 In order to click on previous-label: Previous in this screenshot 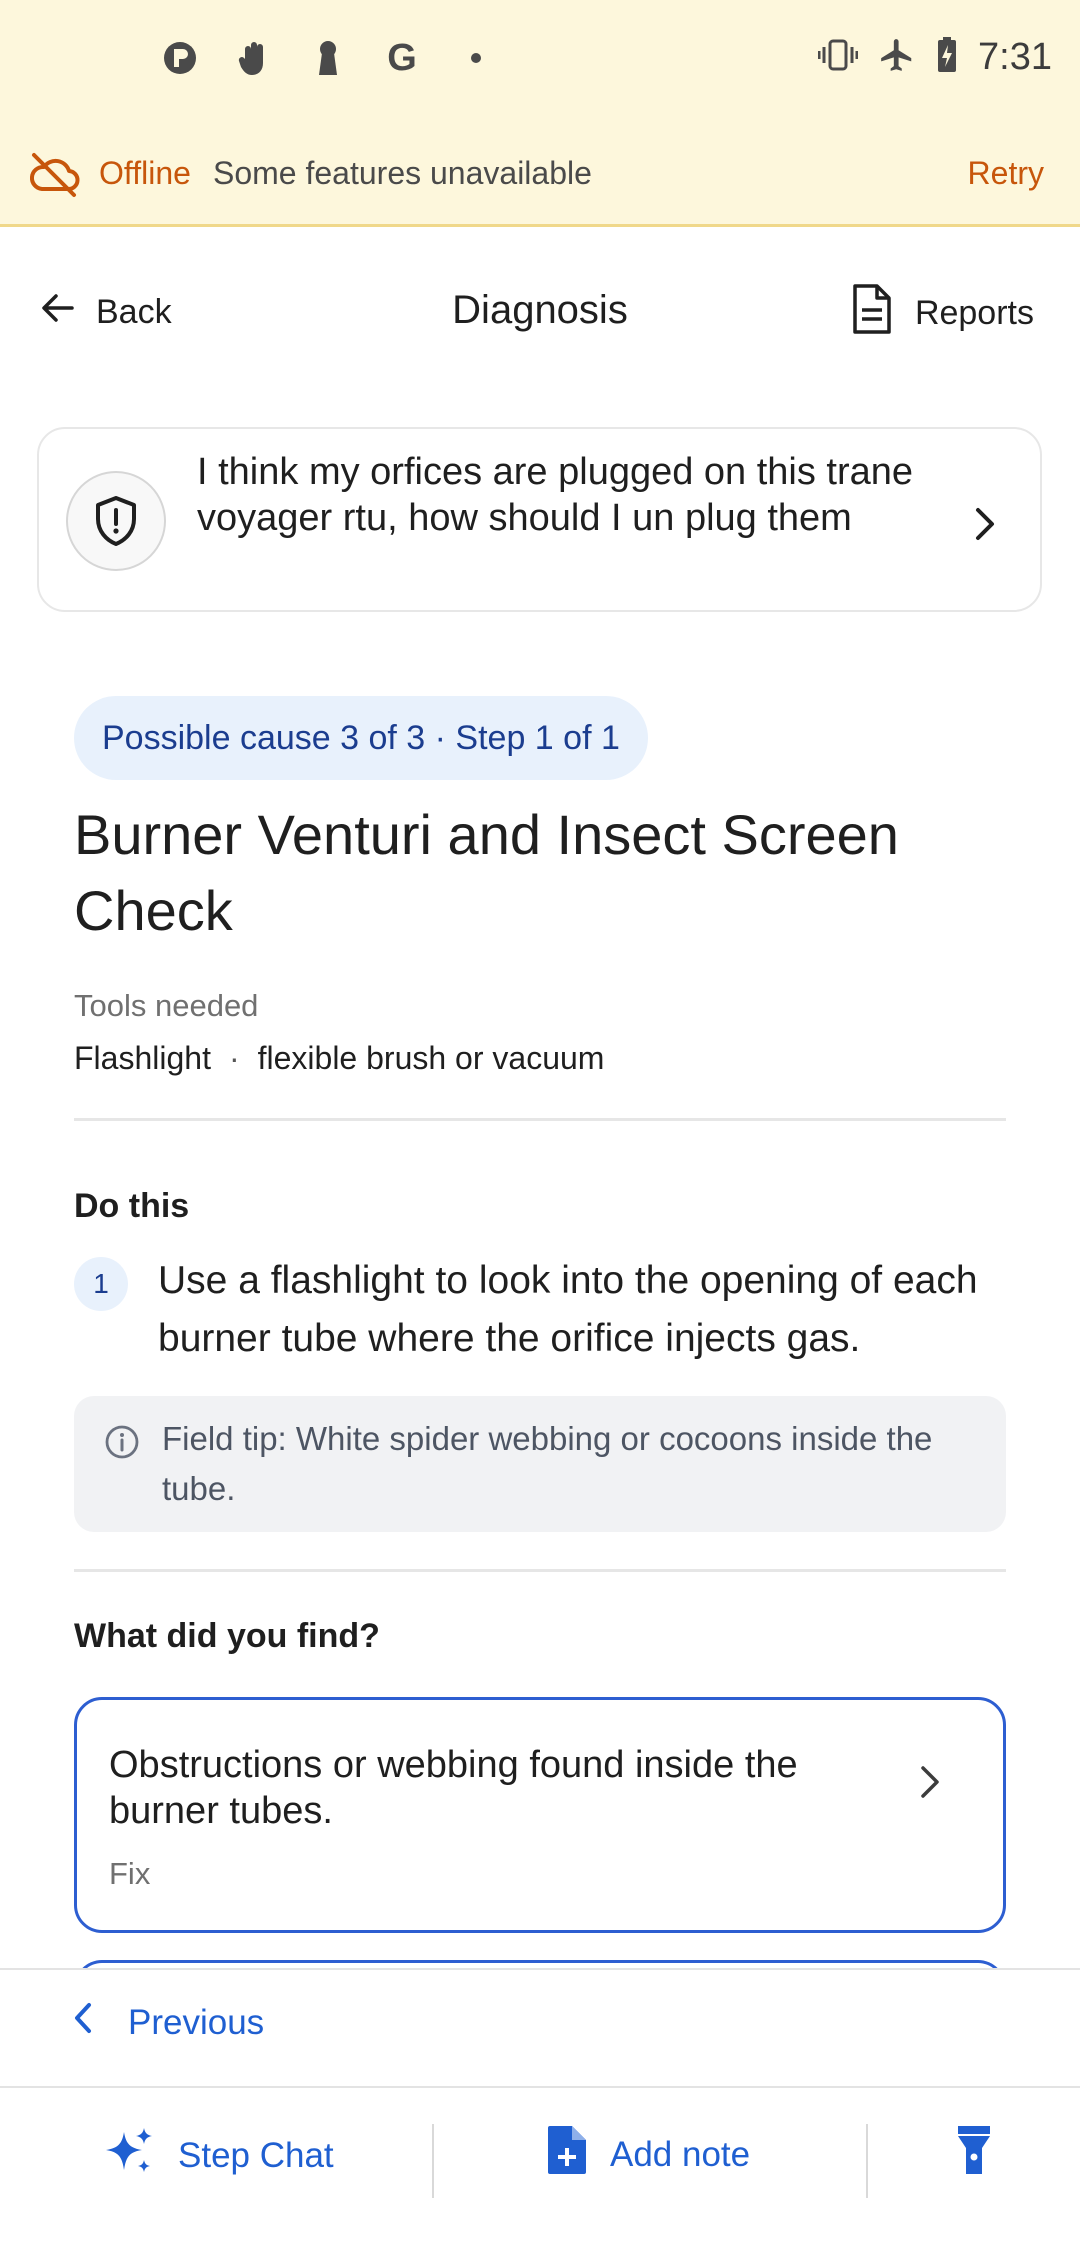, I will do `click(196, 2022)`.